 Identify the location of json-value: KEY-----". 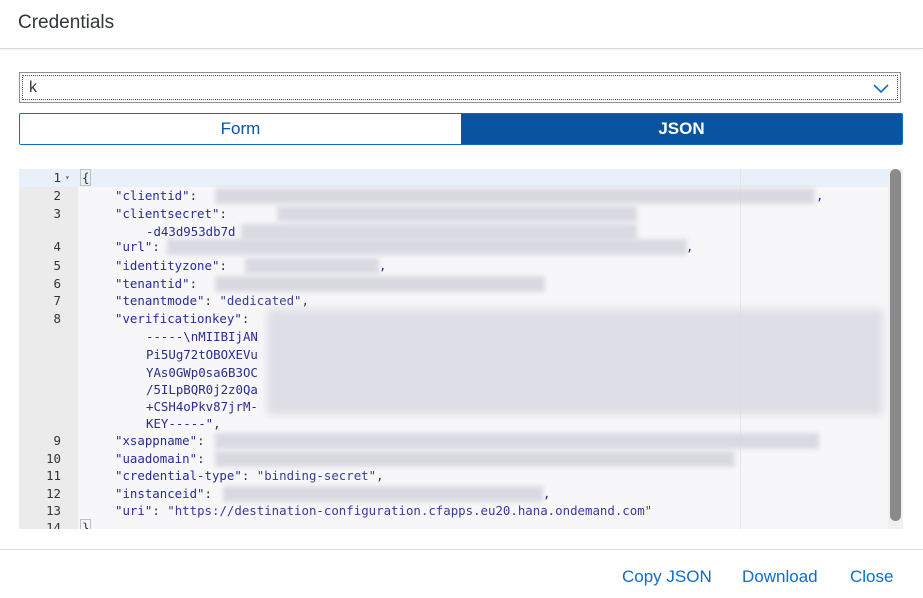
(180, 423).